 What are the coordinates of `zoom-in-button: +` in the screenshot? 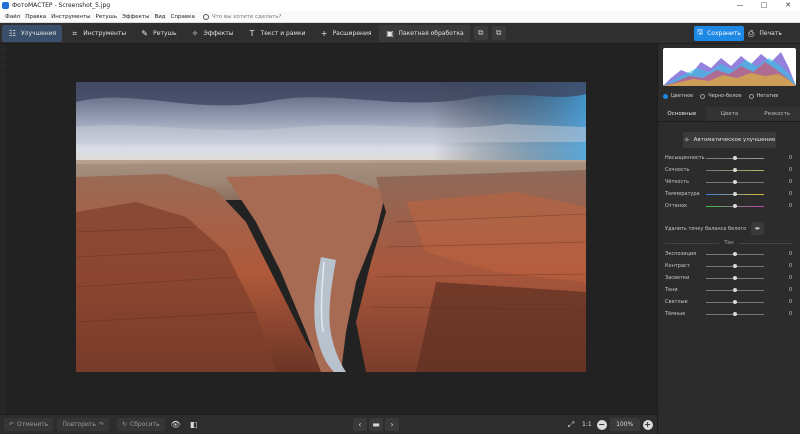 It's located at (647, 424).